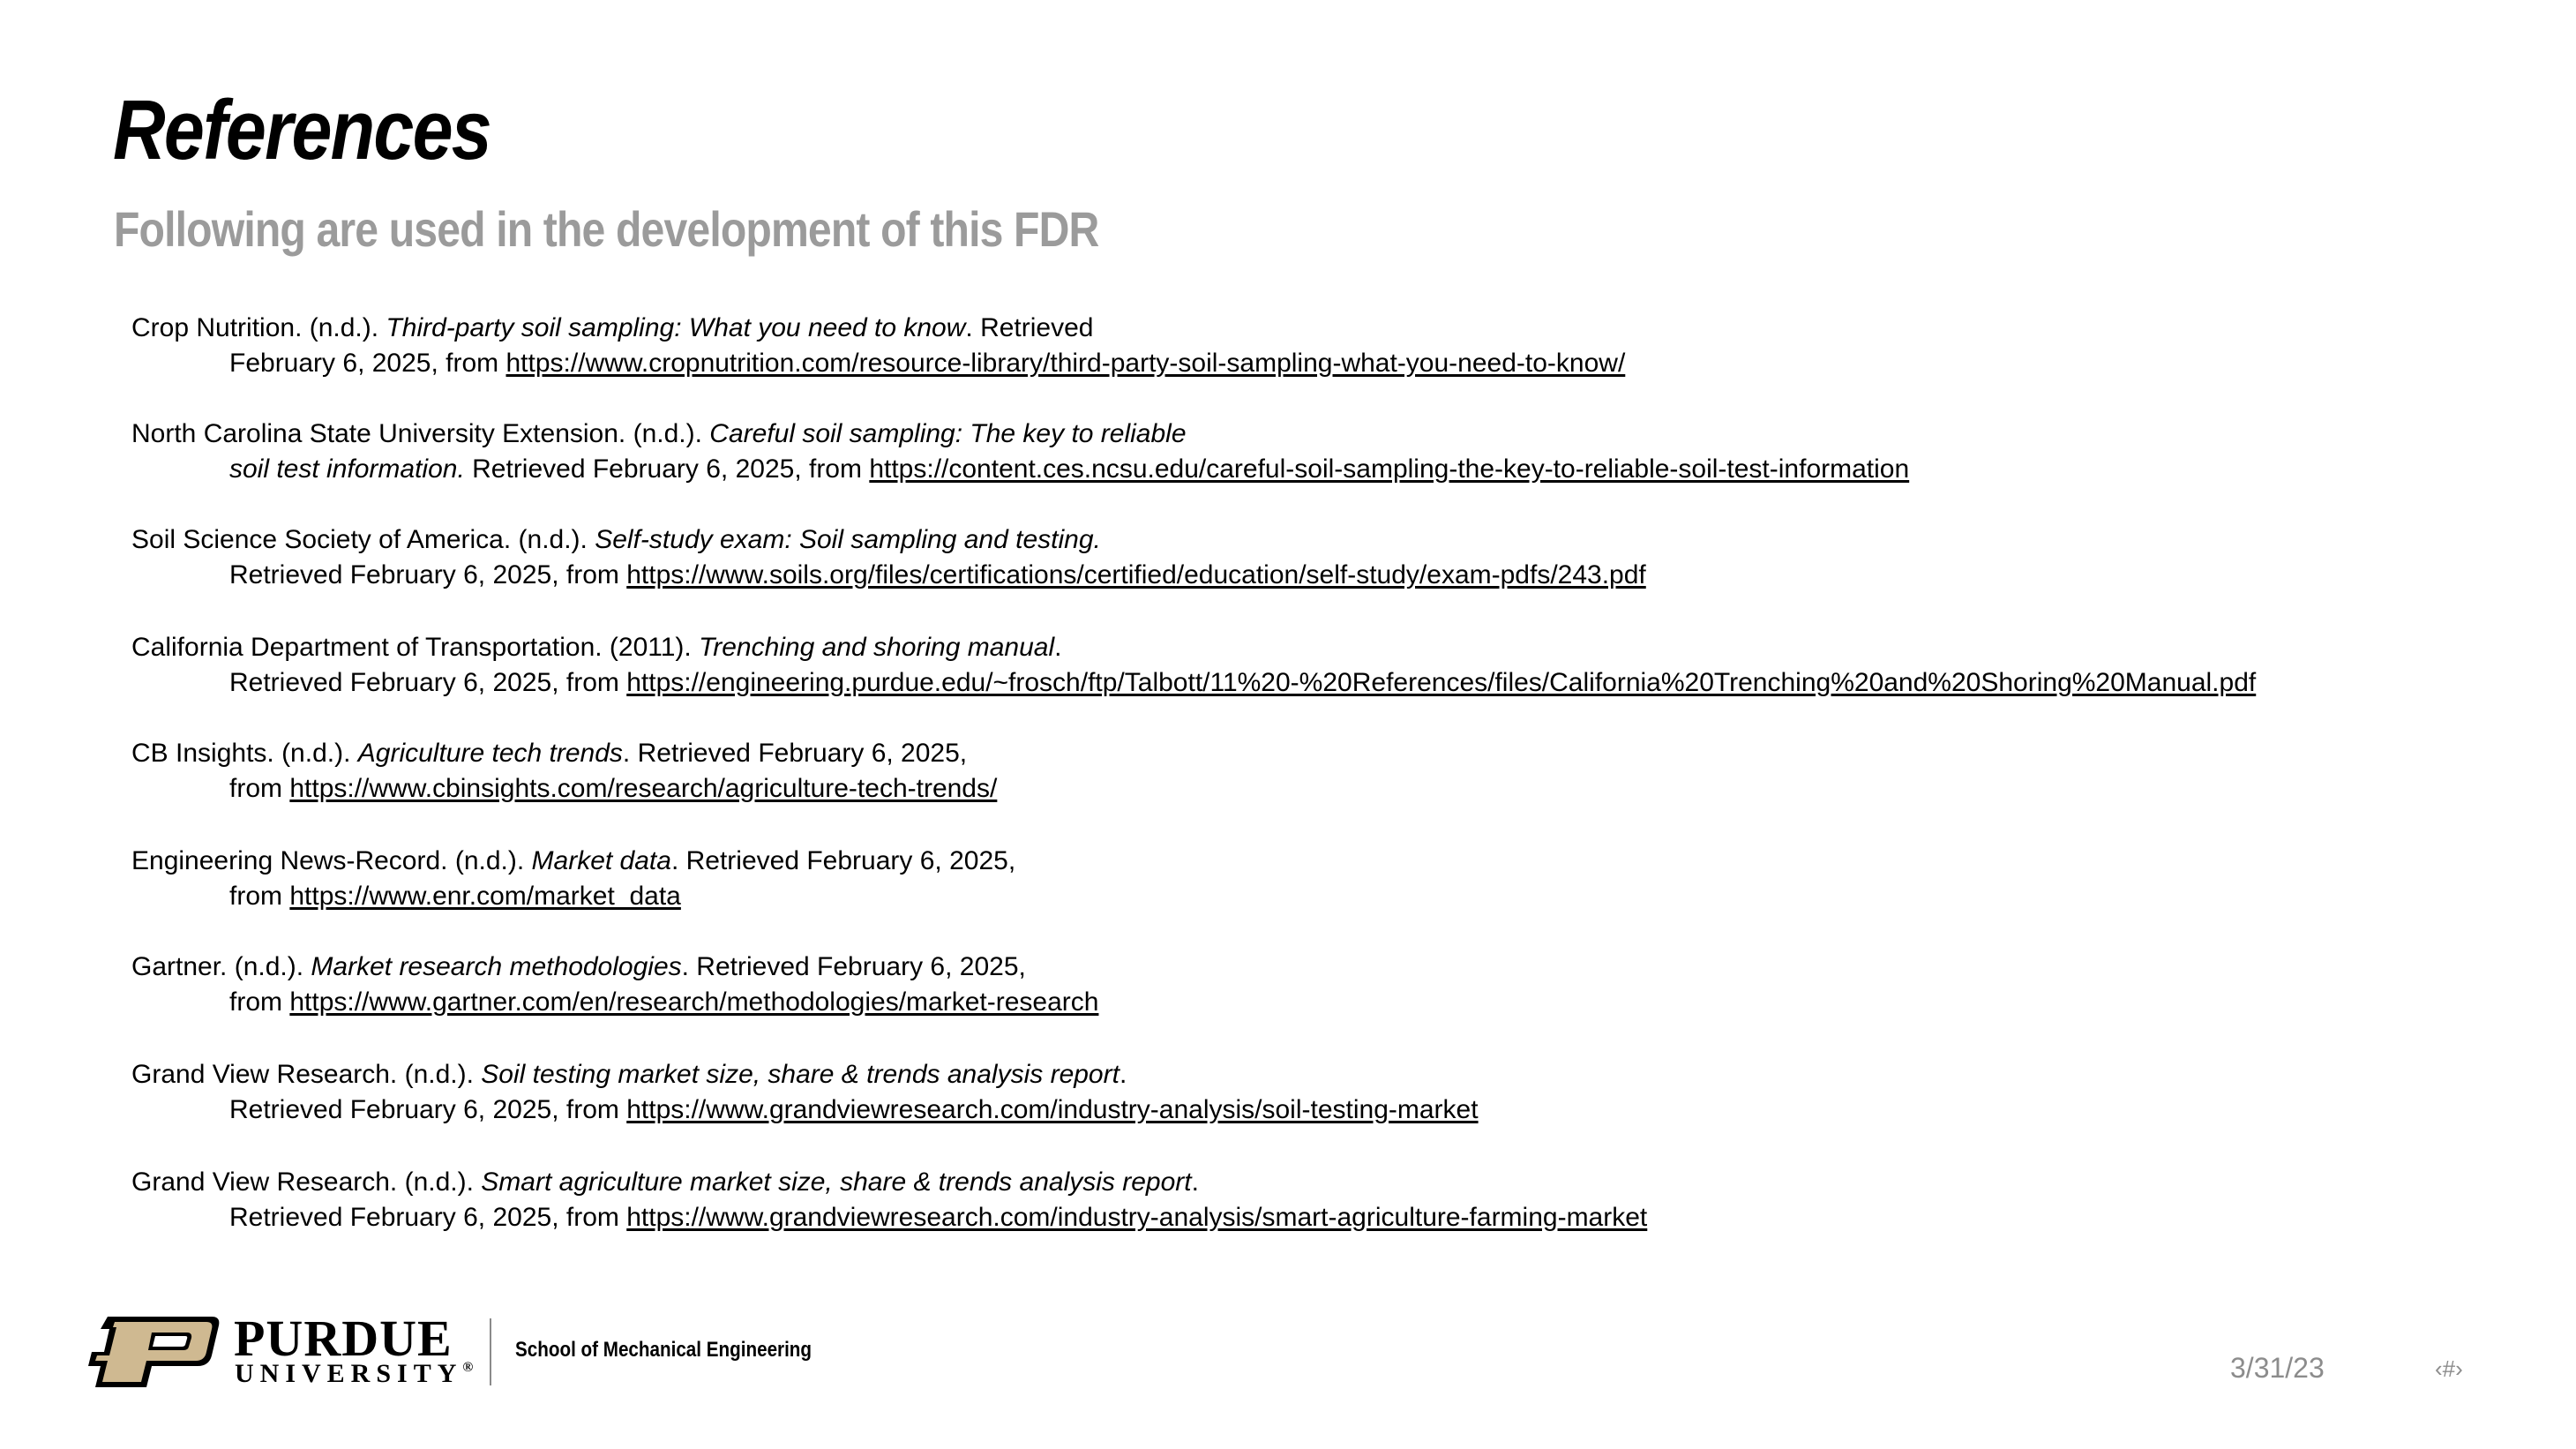  What do you see at coordinates (601, 860) in the screenshot?
I see `reference-title: Market data` at bounding box center [601, 860].